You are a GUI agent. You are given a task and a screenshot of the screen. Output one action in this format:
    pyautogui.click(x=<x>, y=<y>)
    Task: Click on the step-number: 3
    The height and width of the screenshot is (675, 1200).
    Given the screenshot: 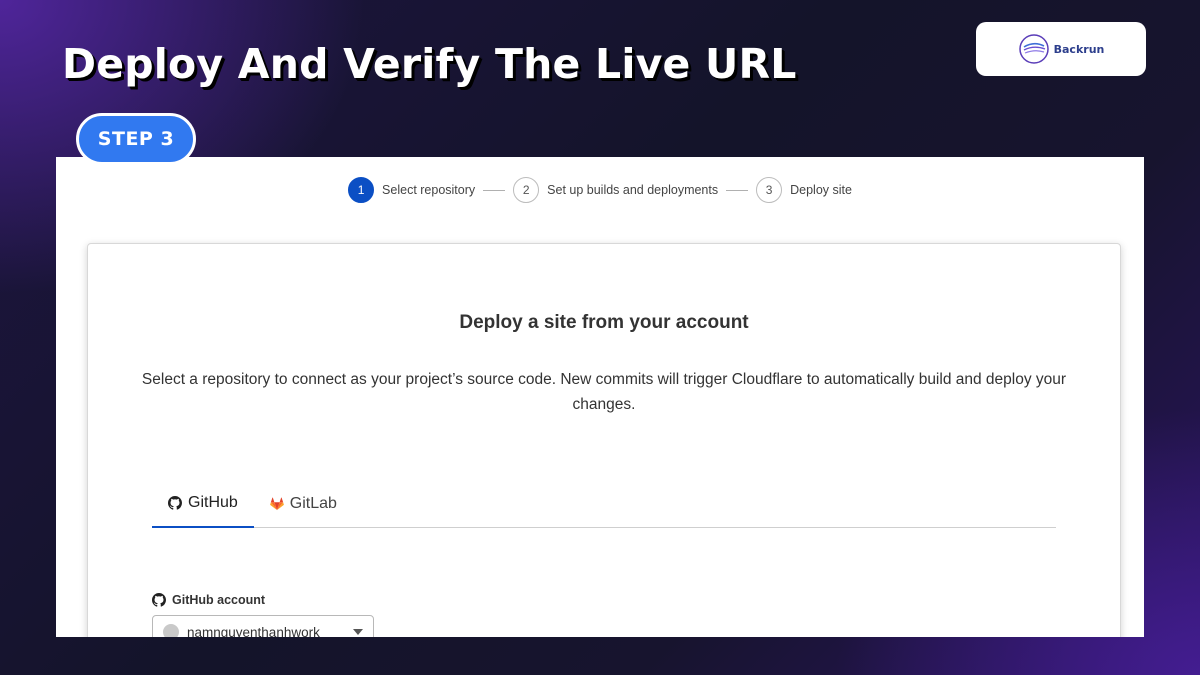 What is the action you would take?
    pyautogui.click(x=769, y=190)
    